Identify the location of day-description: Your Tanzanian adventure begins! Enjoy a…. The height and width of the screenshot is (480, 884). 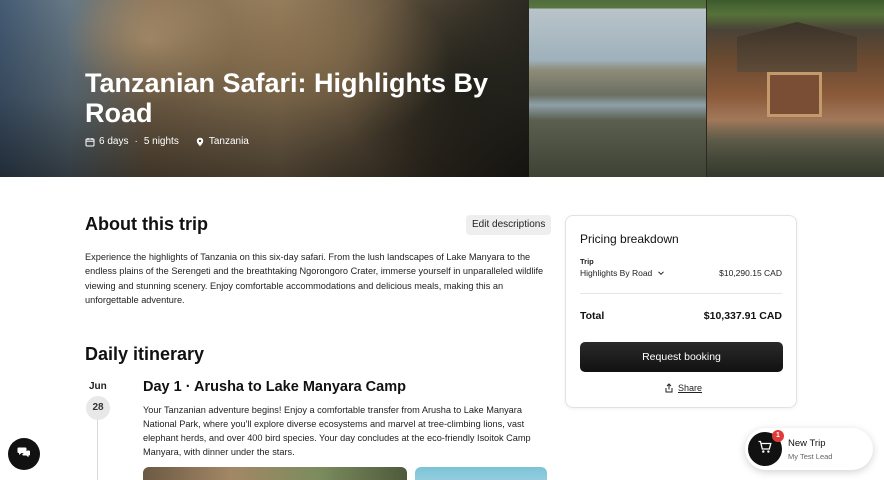
(337, 431).